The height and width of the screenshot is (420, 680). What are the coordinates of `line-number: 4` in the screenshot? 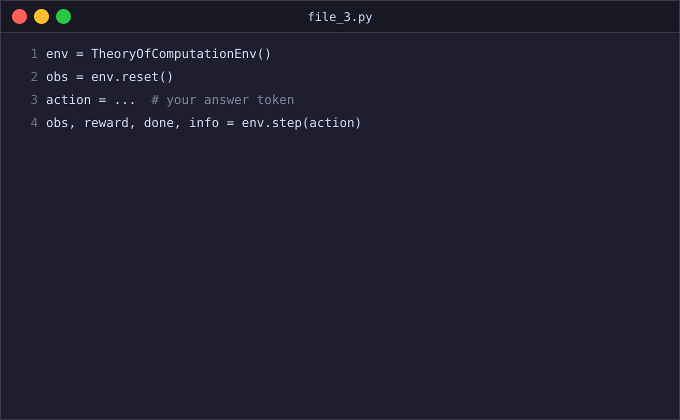 It's located at (34, 122).